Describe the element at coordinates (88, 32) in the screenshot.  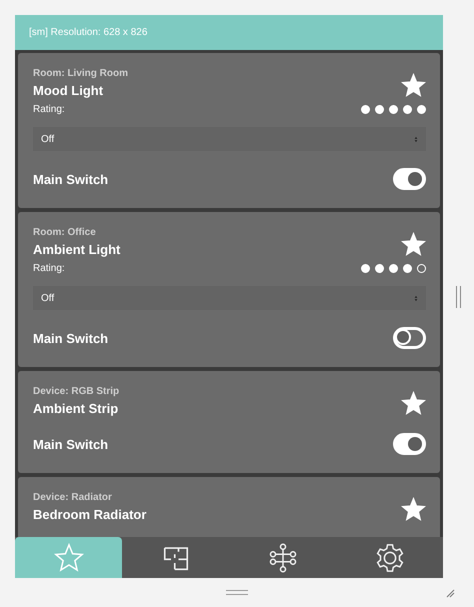
I see `resolution-label: [sm] Resolution: 628 x 826` at that location.